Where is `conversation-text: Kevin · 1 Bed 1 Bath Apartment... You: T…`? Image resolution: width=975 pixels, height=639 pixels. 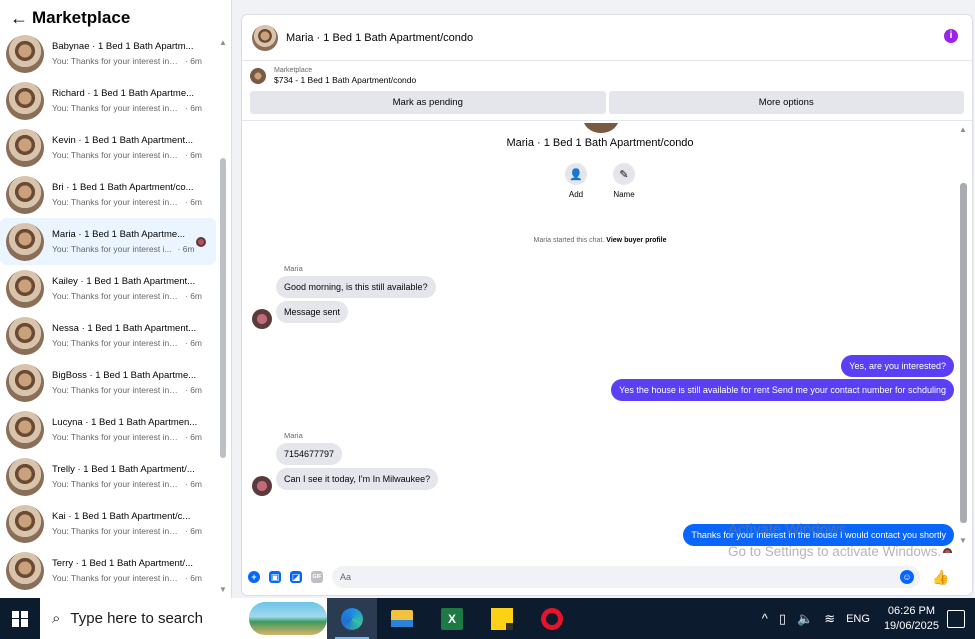 conversation-text: Kevin · 1 Bed 1 Bath Apartment... You: T… is located at coordinates (127, 147).